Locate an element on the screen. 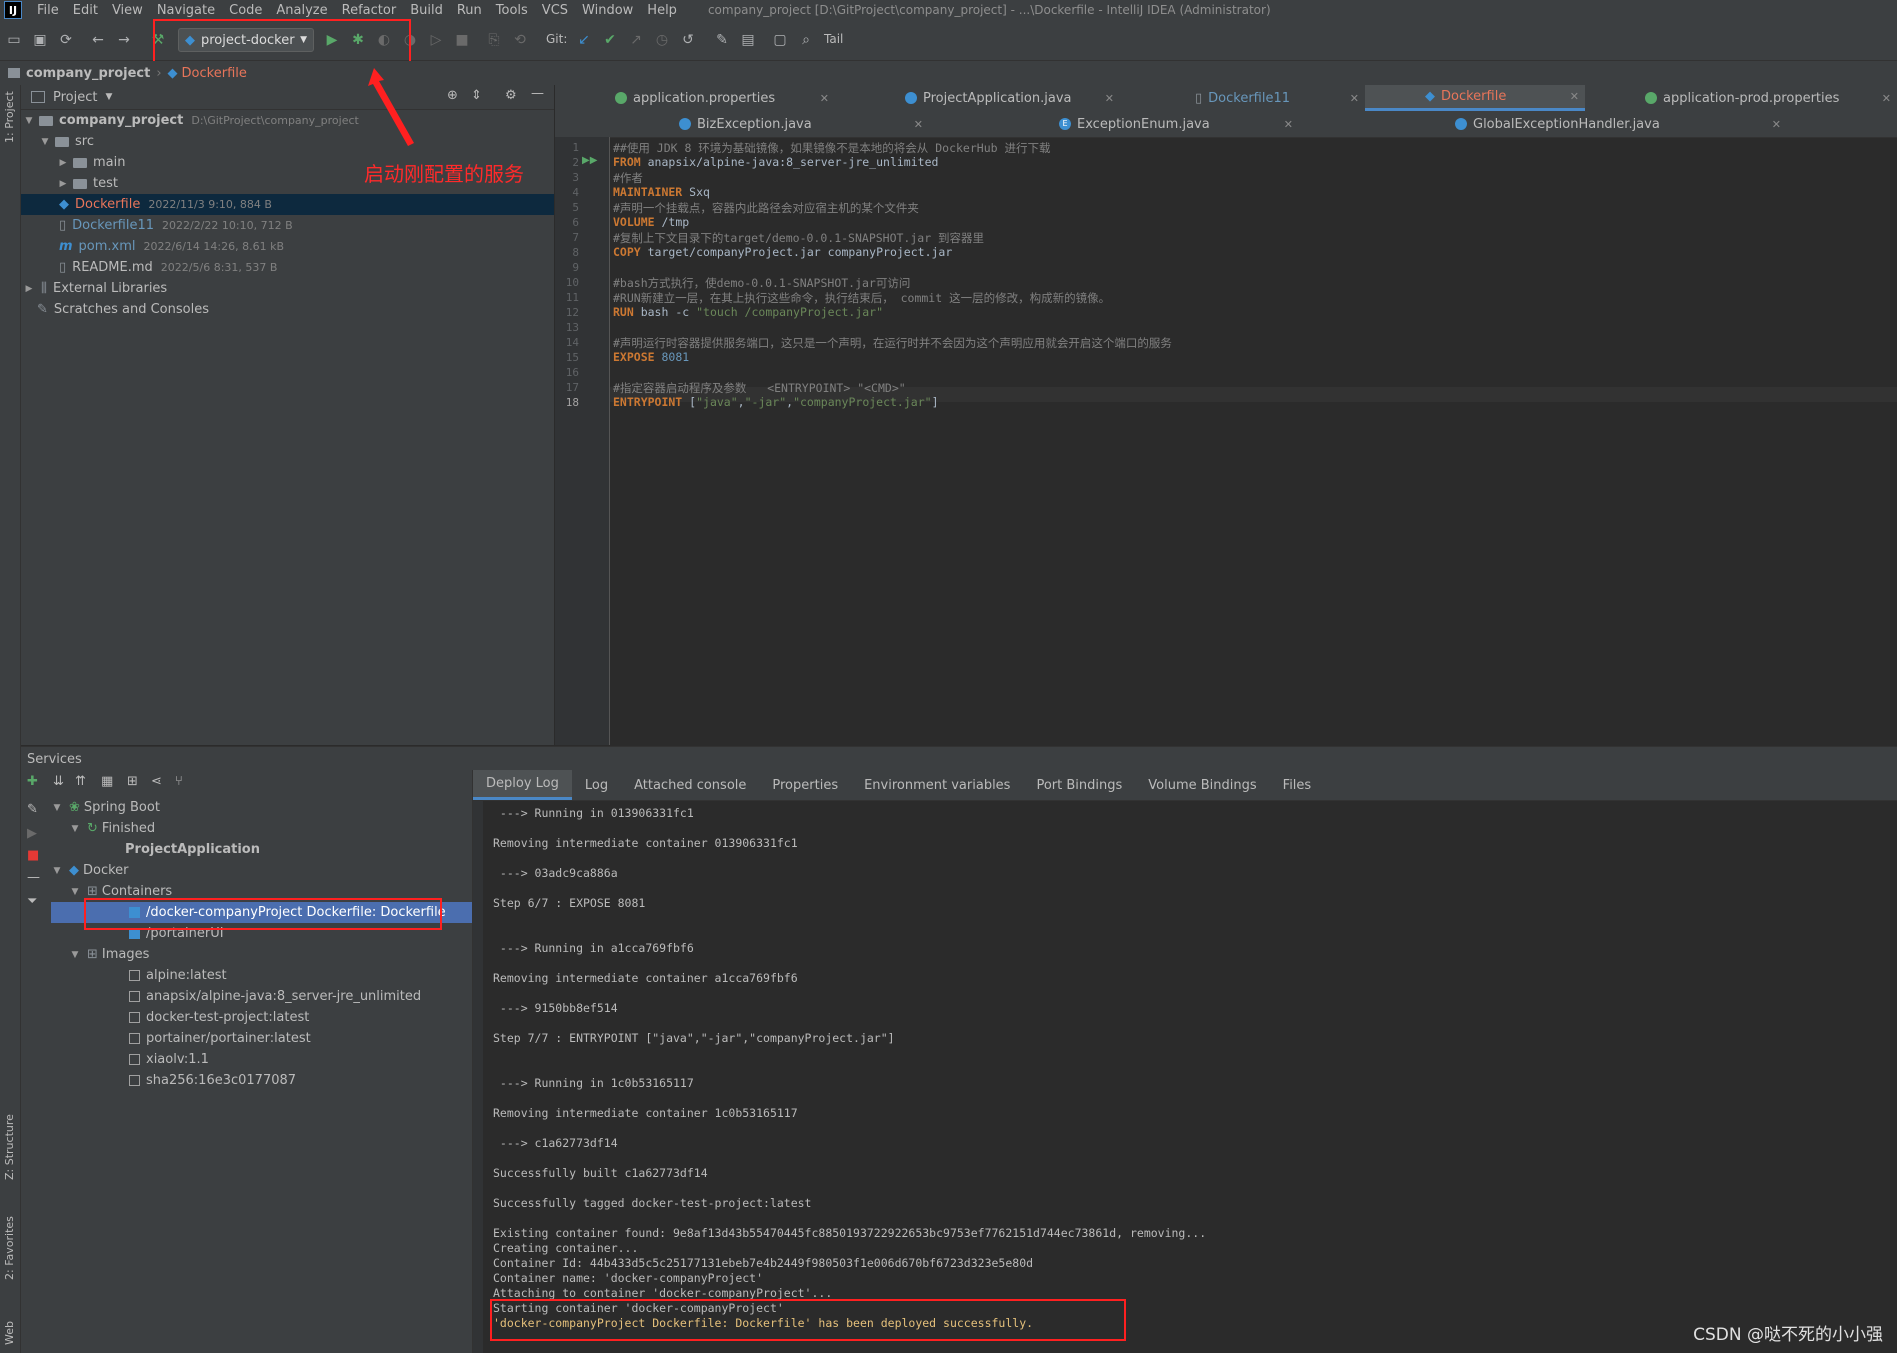 Image resolution: width=1897 pixels, height=1353 pixels. project-structure-icon: ▤ is located at coordinates (748, 40).